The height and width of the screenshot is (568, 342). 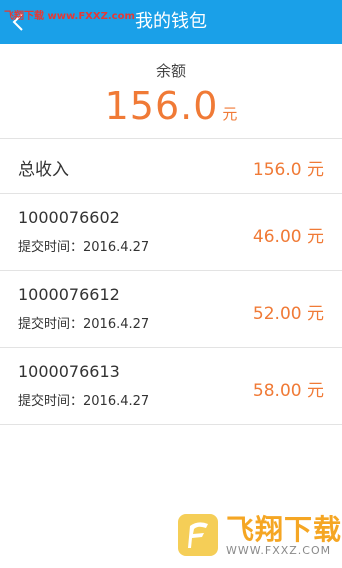 What do you see at coordinates (198, 535) in the screenshot?
I see `feixiang-logo-icon` at bounding box center [198, 535].